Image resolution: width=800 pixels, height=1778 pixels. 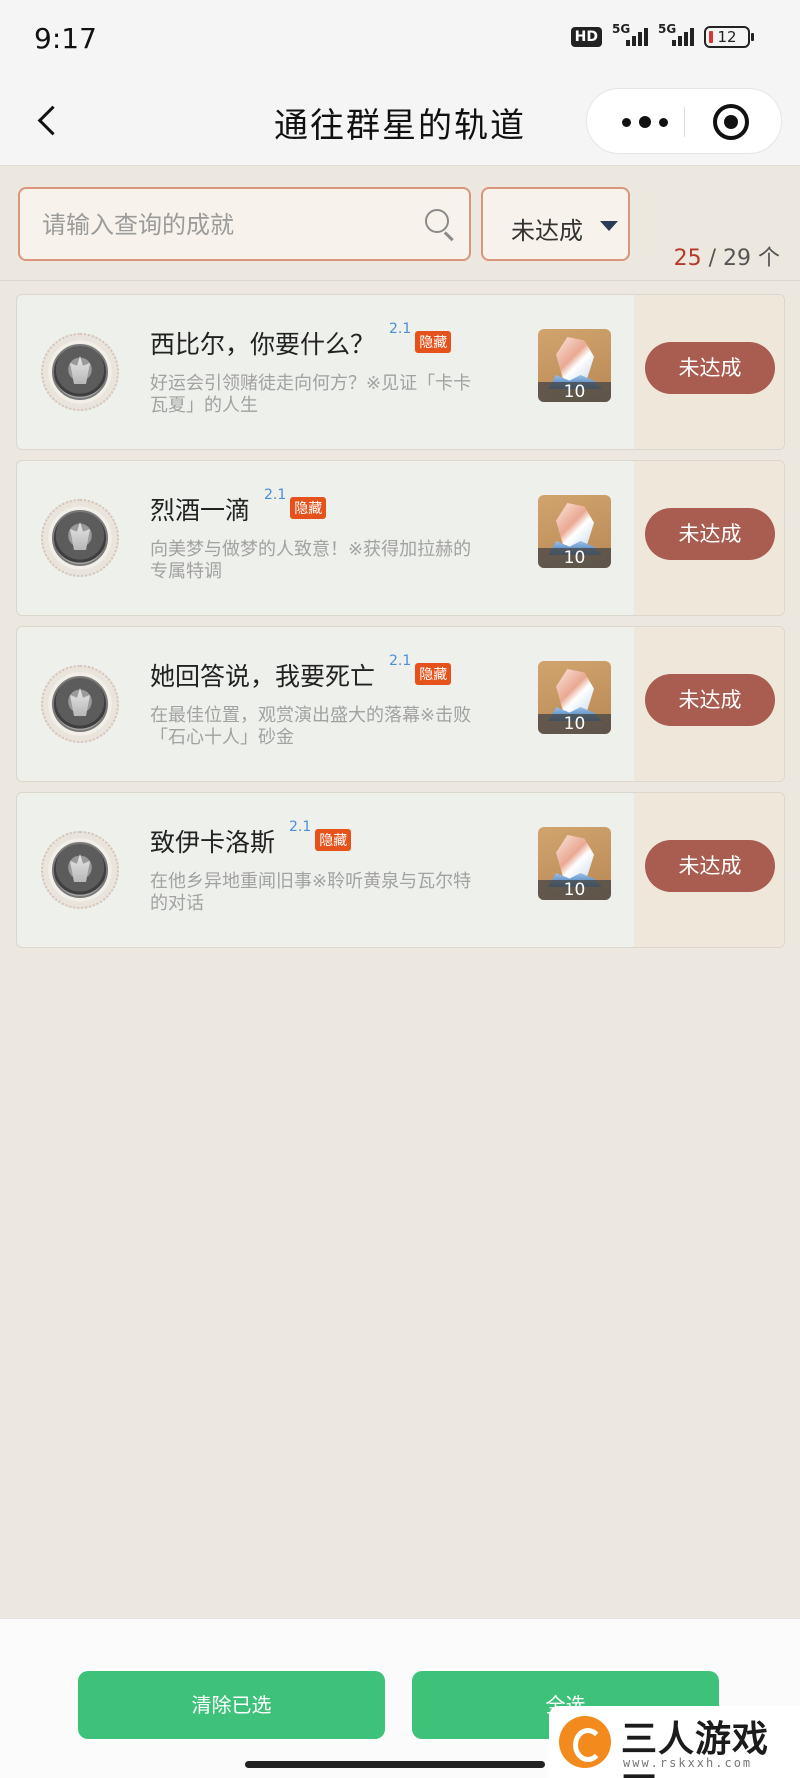 I want to click on achievement-title-line: 致伊卡洛斯 2.1 隐藏, so click(x=251, y=839).